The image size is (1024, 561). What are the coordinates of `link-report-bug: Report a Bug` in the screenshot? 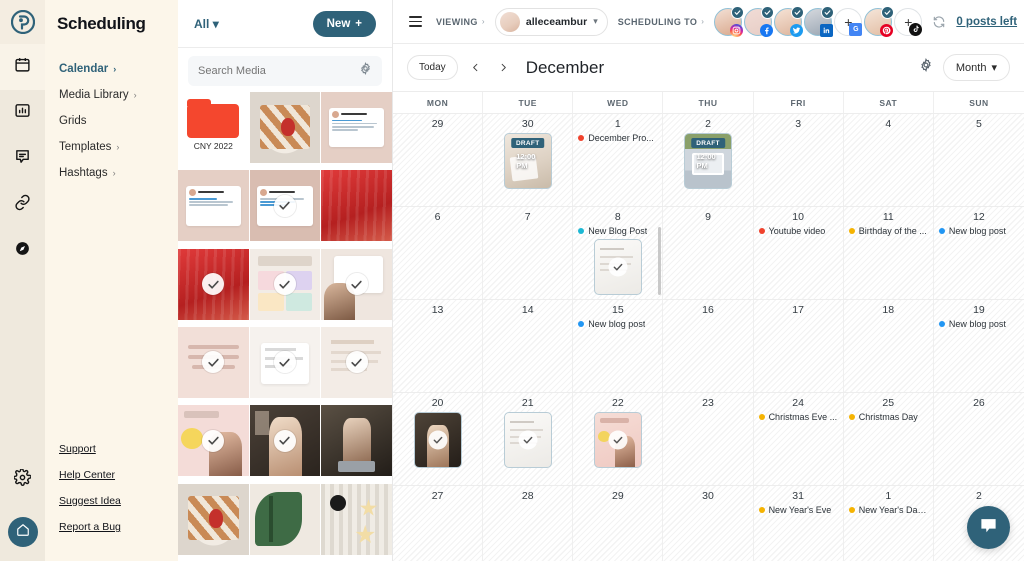 It's located at (118, 527).